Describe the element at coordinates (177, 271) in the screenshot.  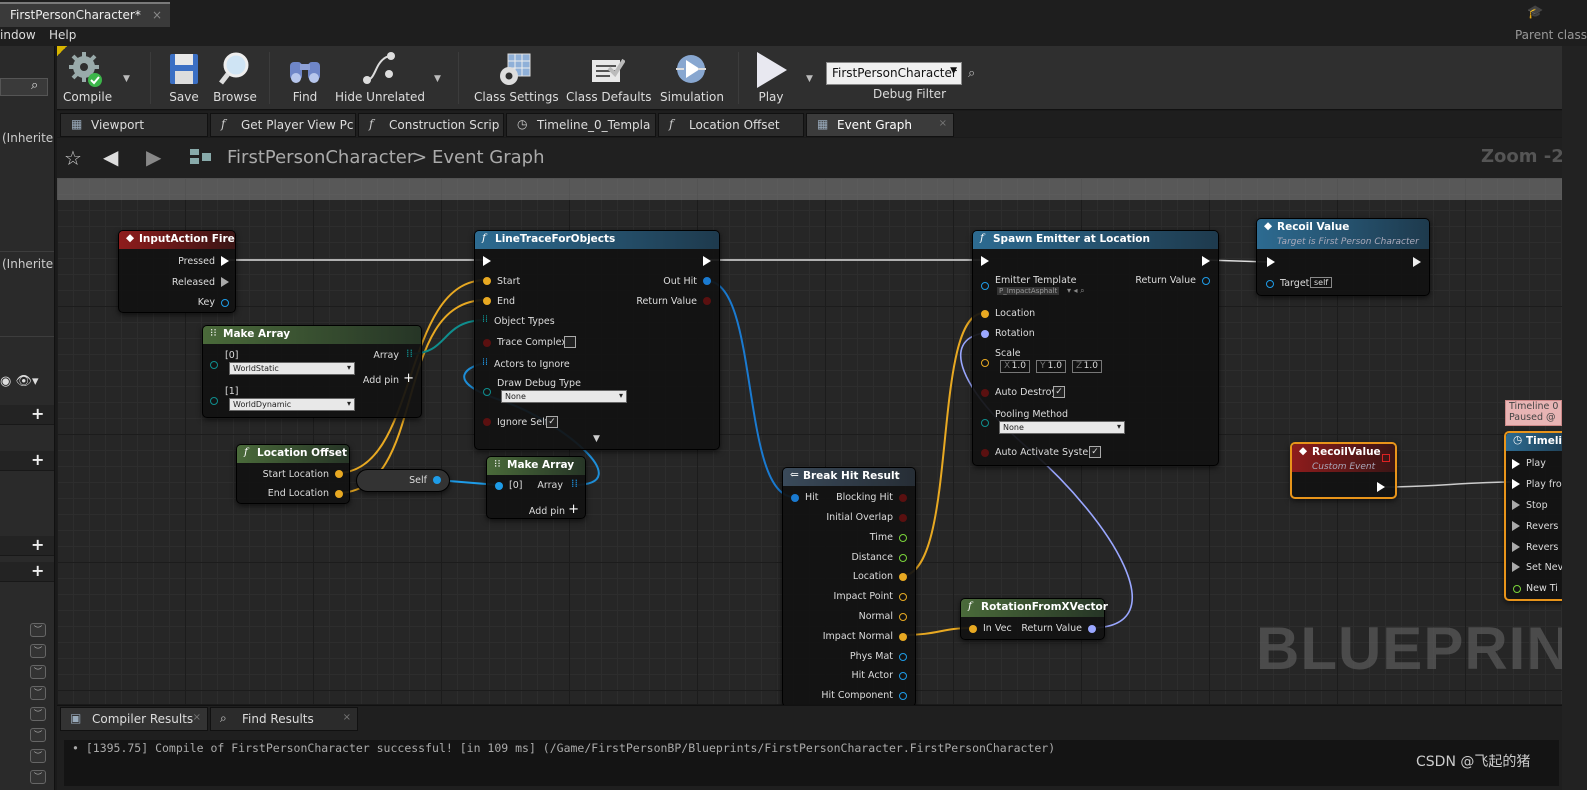
I see `node-inputaction-fire: ◆ InputAction Fire Pressed Released Key` at that location.